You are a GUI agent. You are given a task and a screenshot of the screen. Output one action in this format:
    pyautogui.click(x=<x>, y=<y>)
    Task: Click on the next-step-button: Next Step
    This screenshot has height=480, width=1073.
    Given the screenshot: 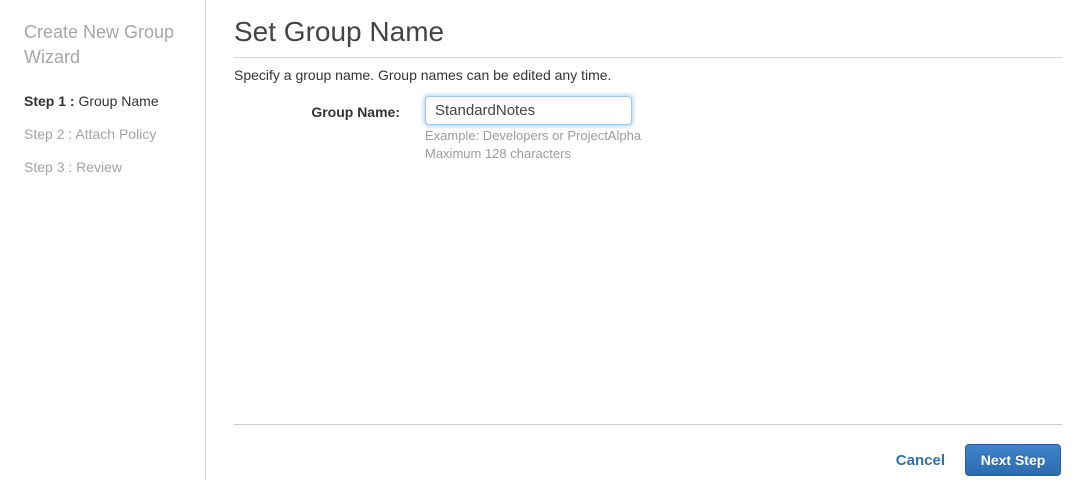 What is the action you would take?
    pyautogui.click(x=1013, y=460)
    